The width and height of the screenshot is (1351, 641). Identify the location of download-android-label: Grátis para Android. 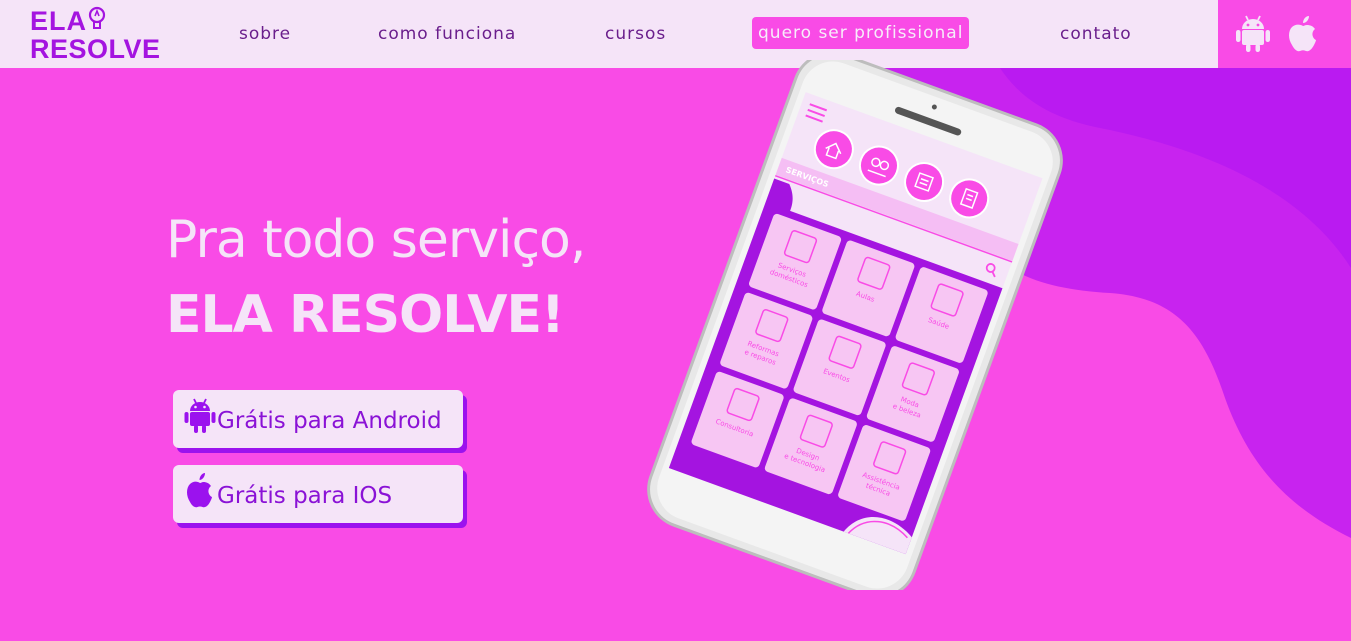
(329, 421).